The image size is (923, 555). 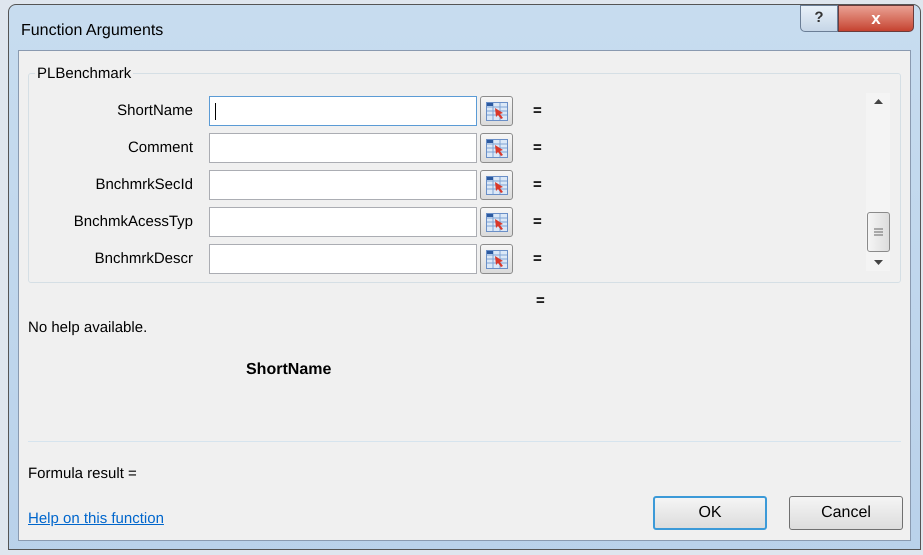 I want to click on argument-label: BnchmrkDescr, so click(x=143, y=258).